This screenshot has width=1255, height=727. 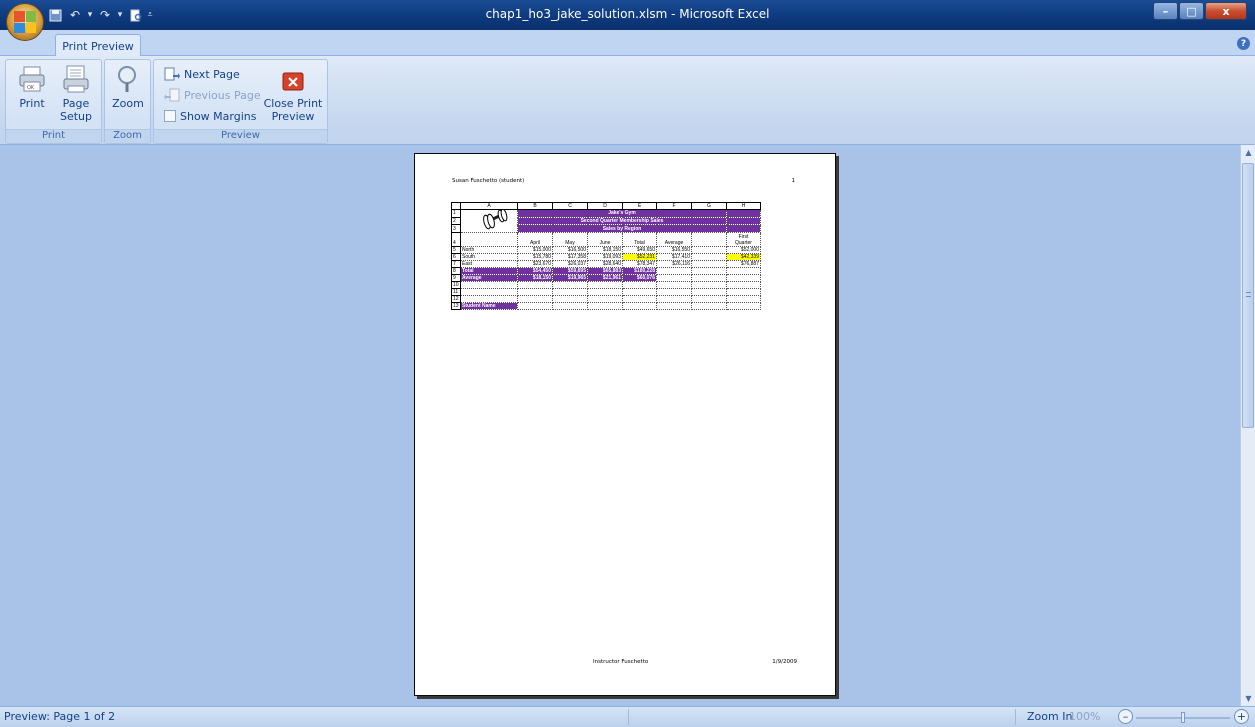 What do you see at coordinates (76, 103) in the screenshot?
I see `page-setup-label-1: Page` at bounding box center [76, 103].